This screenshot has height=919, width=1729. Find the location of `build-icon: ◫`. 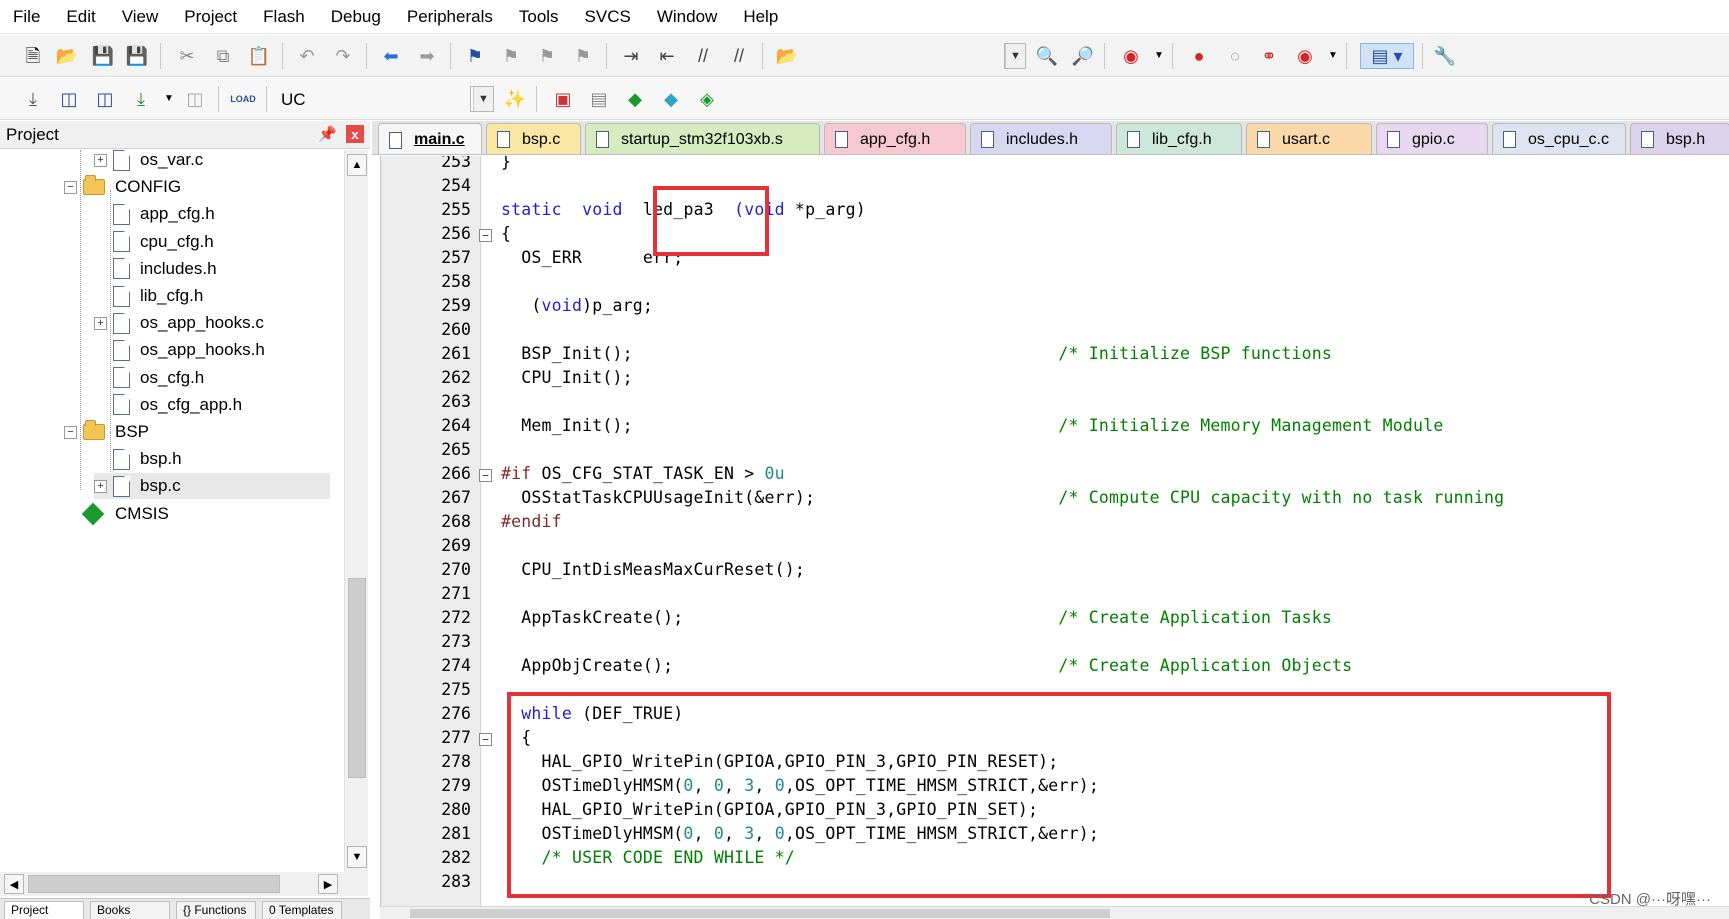

build-icon: ◫ is located at coordinates (69, 99).